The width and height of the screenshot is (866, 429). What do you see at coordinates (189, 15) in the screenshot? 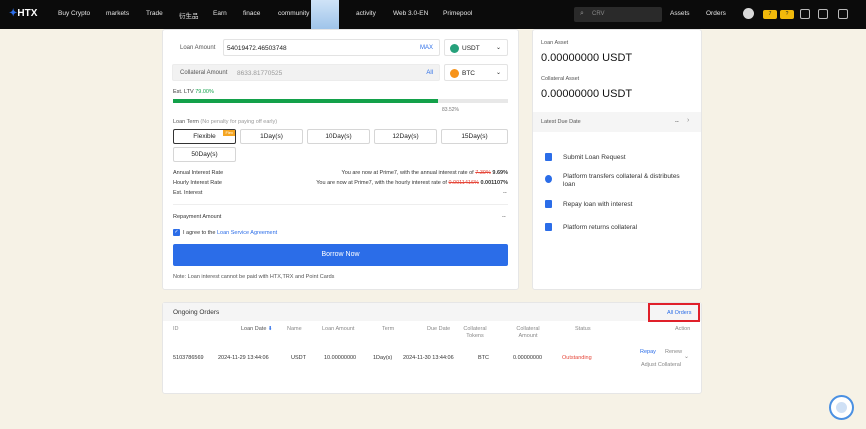
I see `nav-derivatives: 衍生品` at bounding box center [189, 15].